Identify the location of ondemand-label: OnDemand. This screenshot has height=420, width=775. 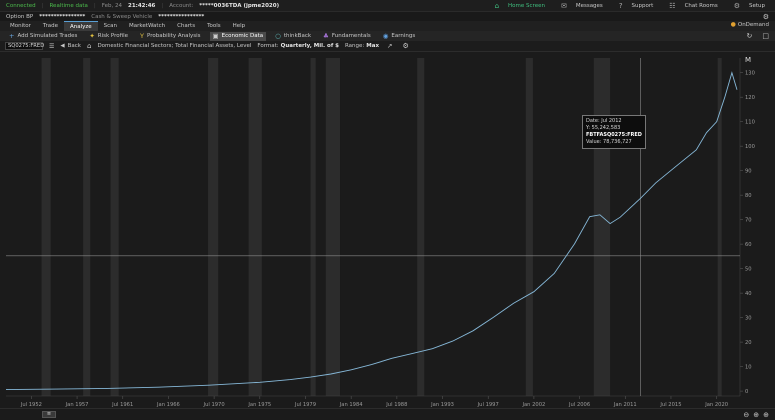
(753, 24).